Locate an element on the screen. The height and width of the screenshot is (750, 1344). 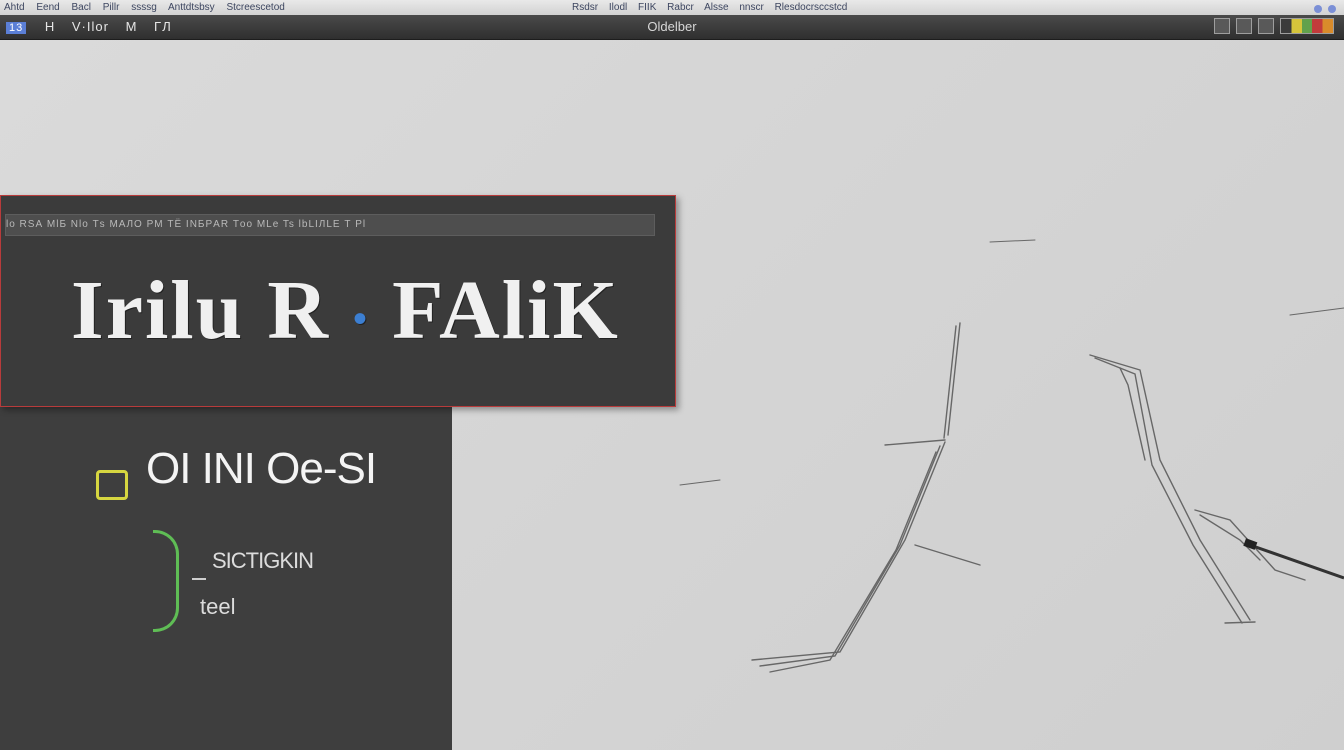
pen-icon is located at coordinates (1296, 561).